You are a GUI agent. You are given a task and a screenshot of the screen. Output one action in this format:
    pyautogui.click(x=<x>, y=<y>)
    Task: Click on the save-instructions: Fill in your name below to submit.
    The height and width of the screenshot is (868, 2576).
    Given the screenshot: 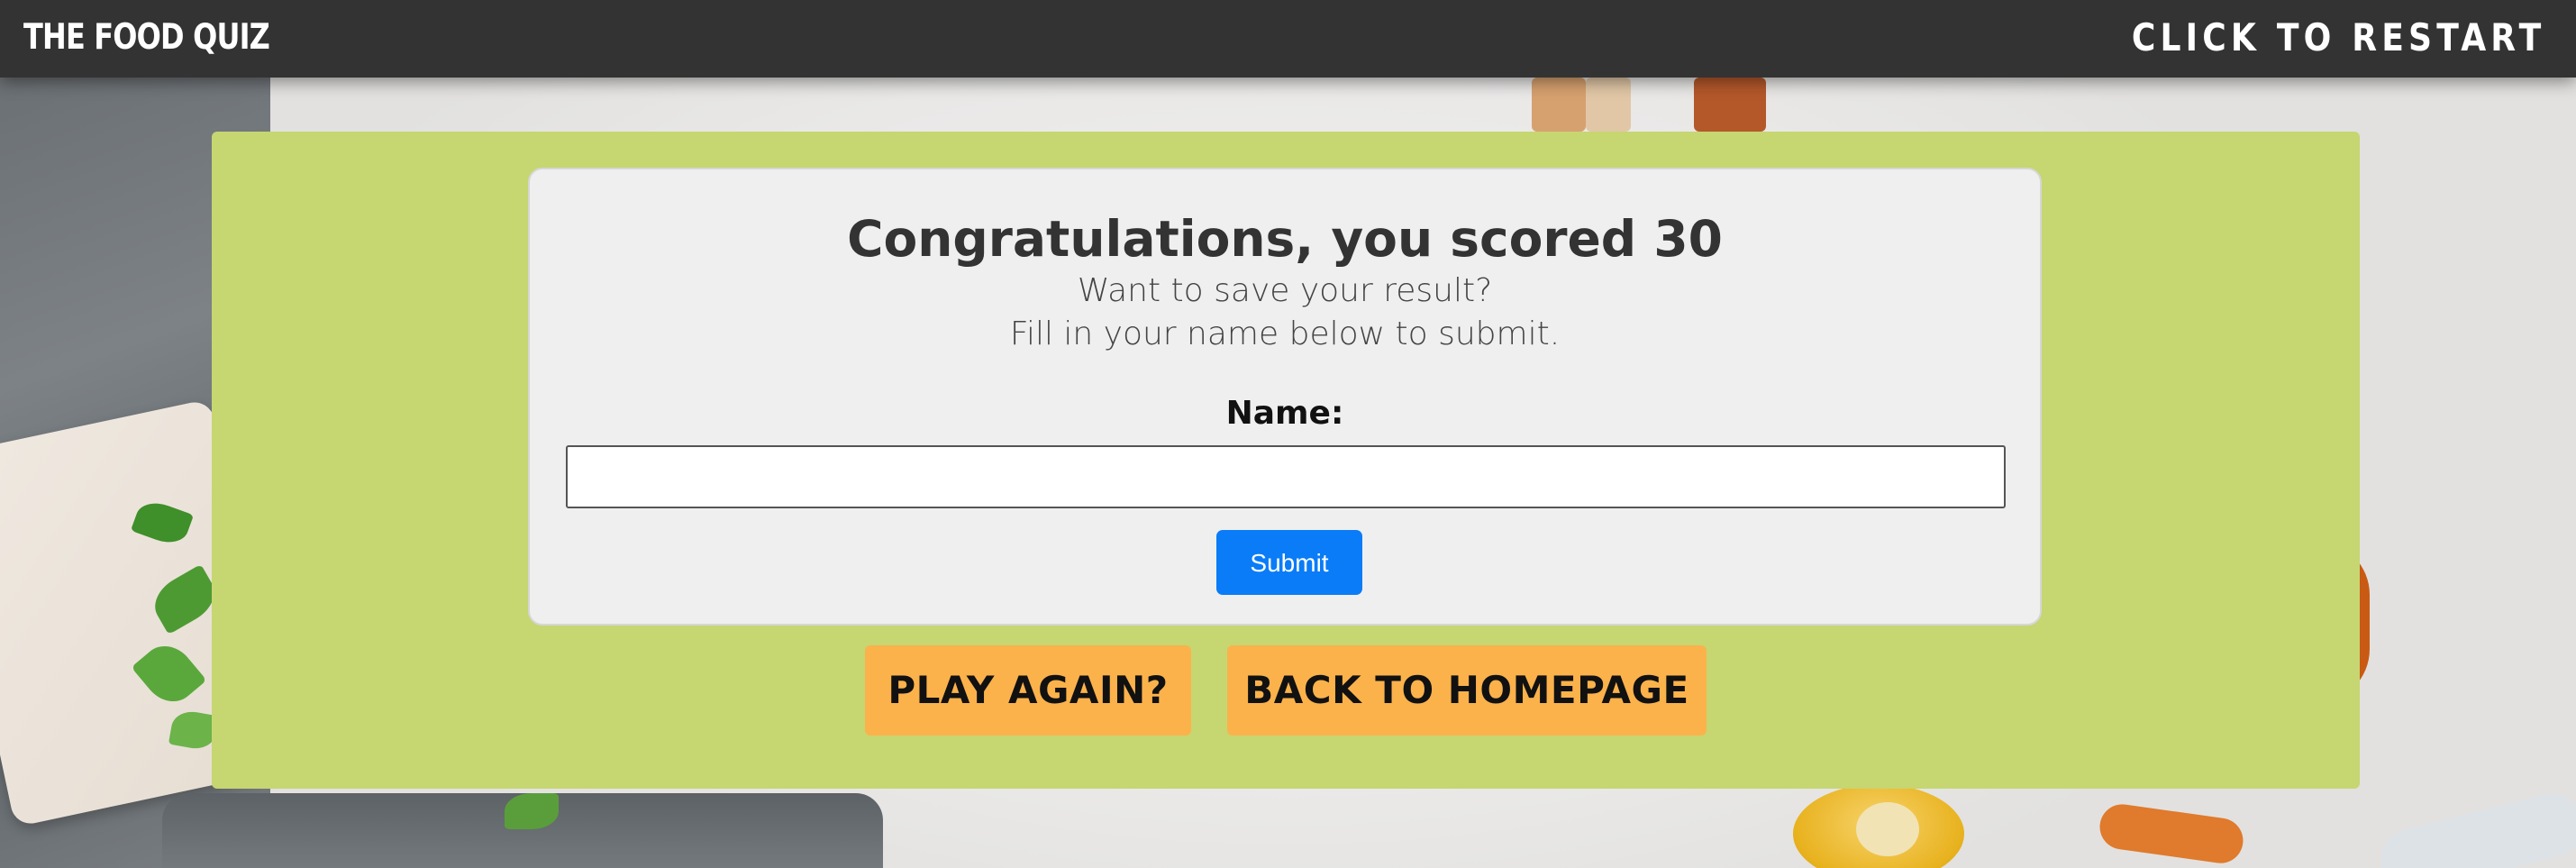 What is the action you would take?
    pyautogui.click(x=1285, y=333)
    